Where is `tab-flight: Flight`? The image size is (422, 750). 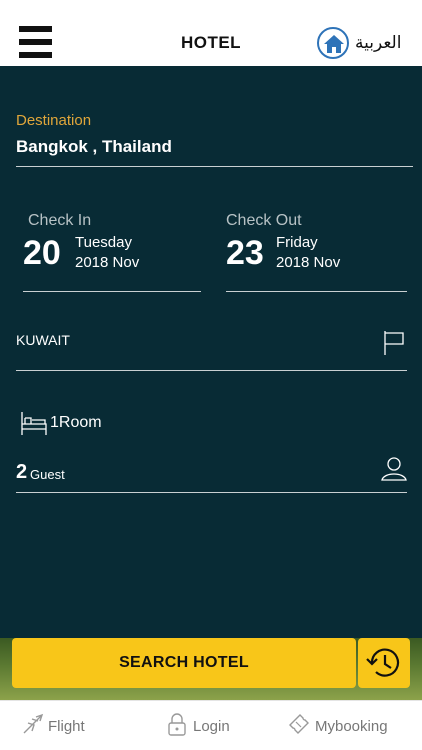
tab-flight: Flight is located at coordinates (72, 725).